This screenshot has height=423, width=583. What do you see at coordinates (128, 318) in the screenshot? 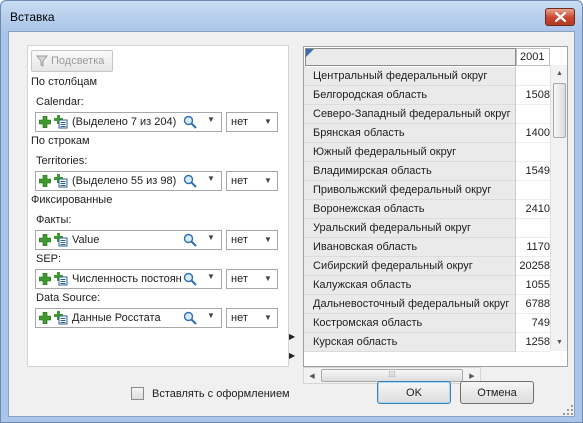
I see `dimension-selector-data-source: Данные Росстата ▼` at bounding box center [128, 318].